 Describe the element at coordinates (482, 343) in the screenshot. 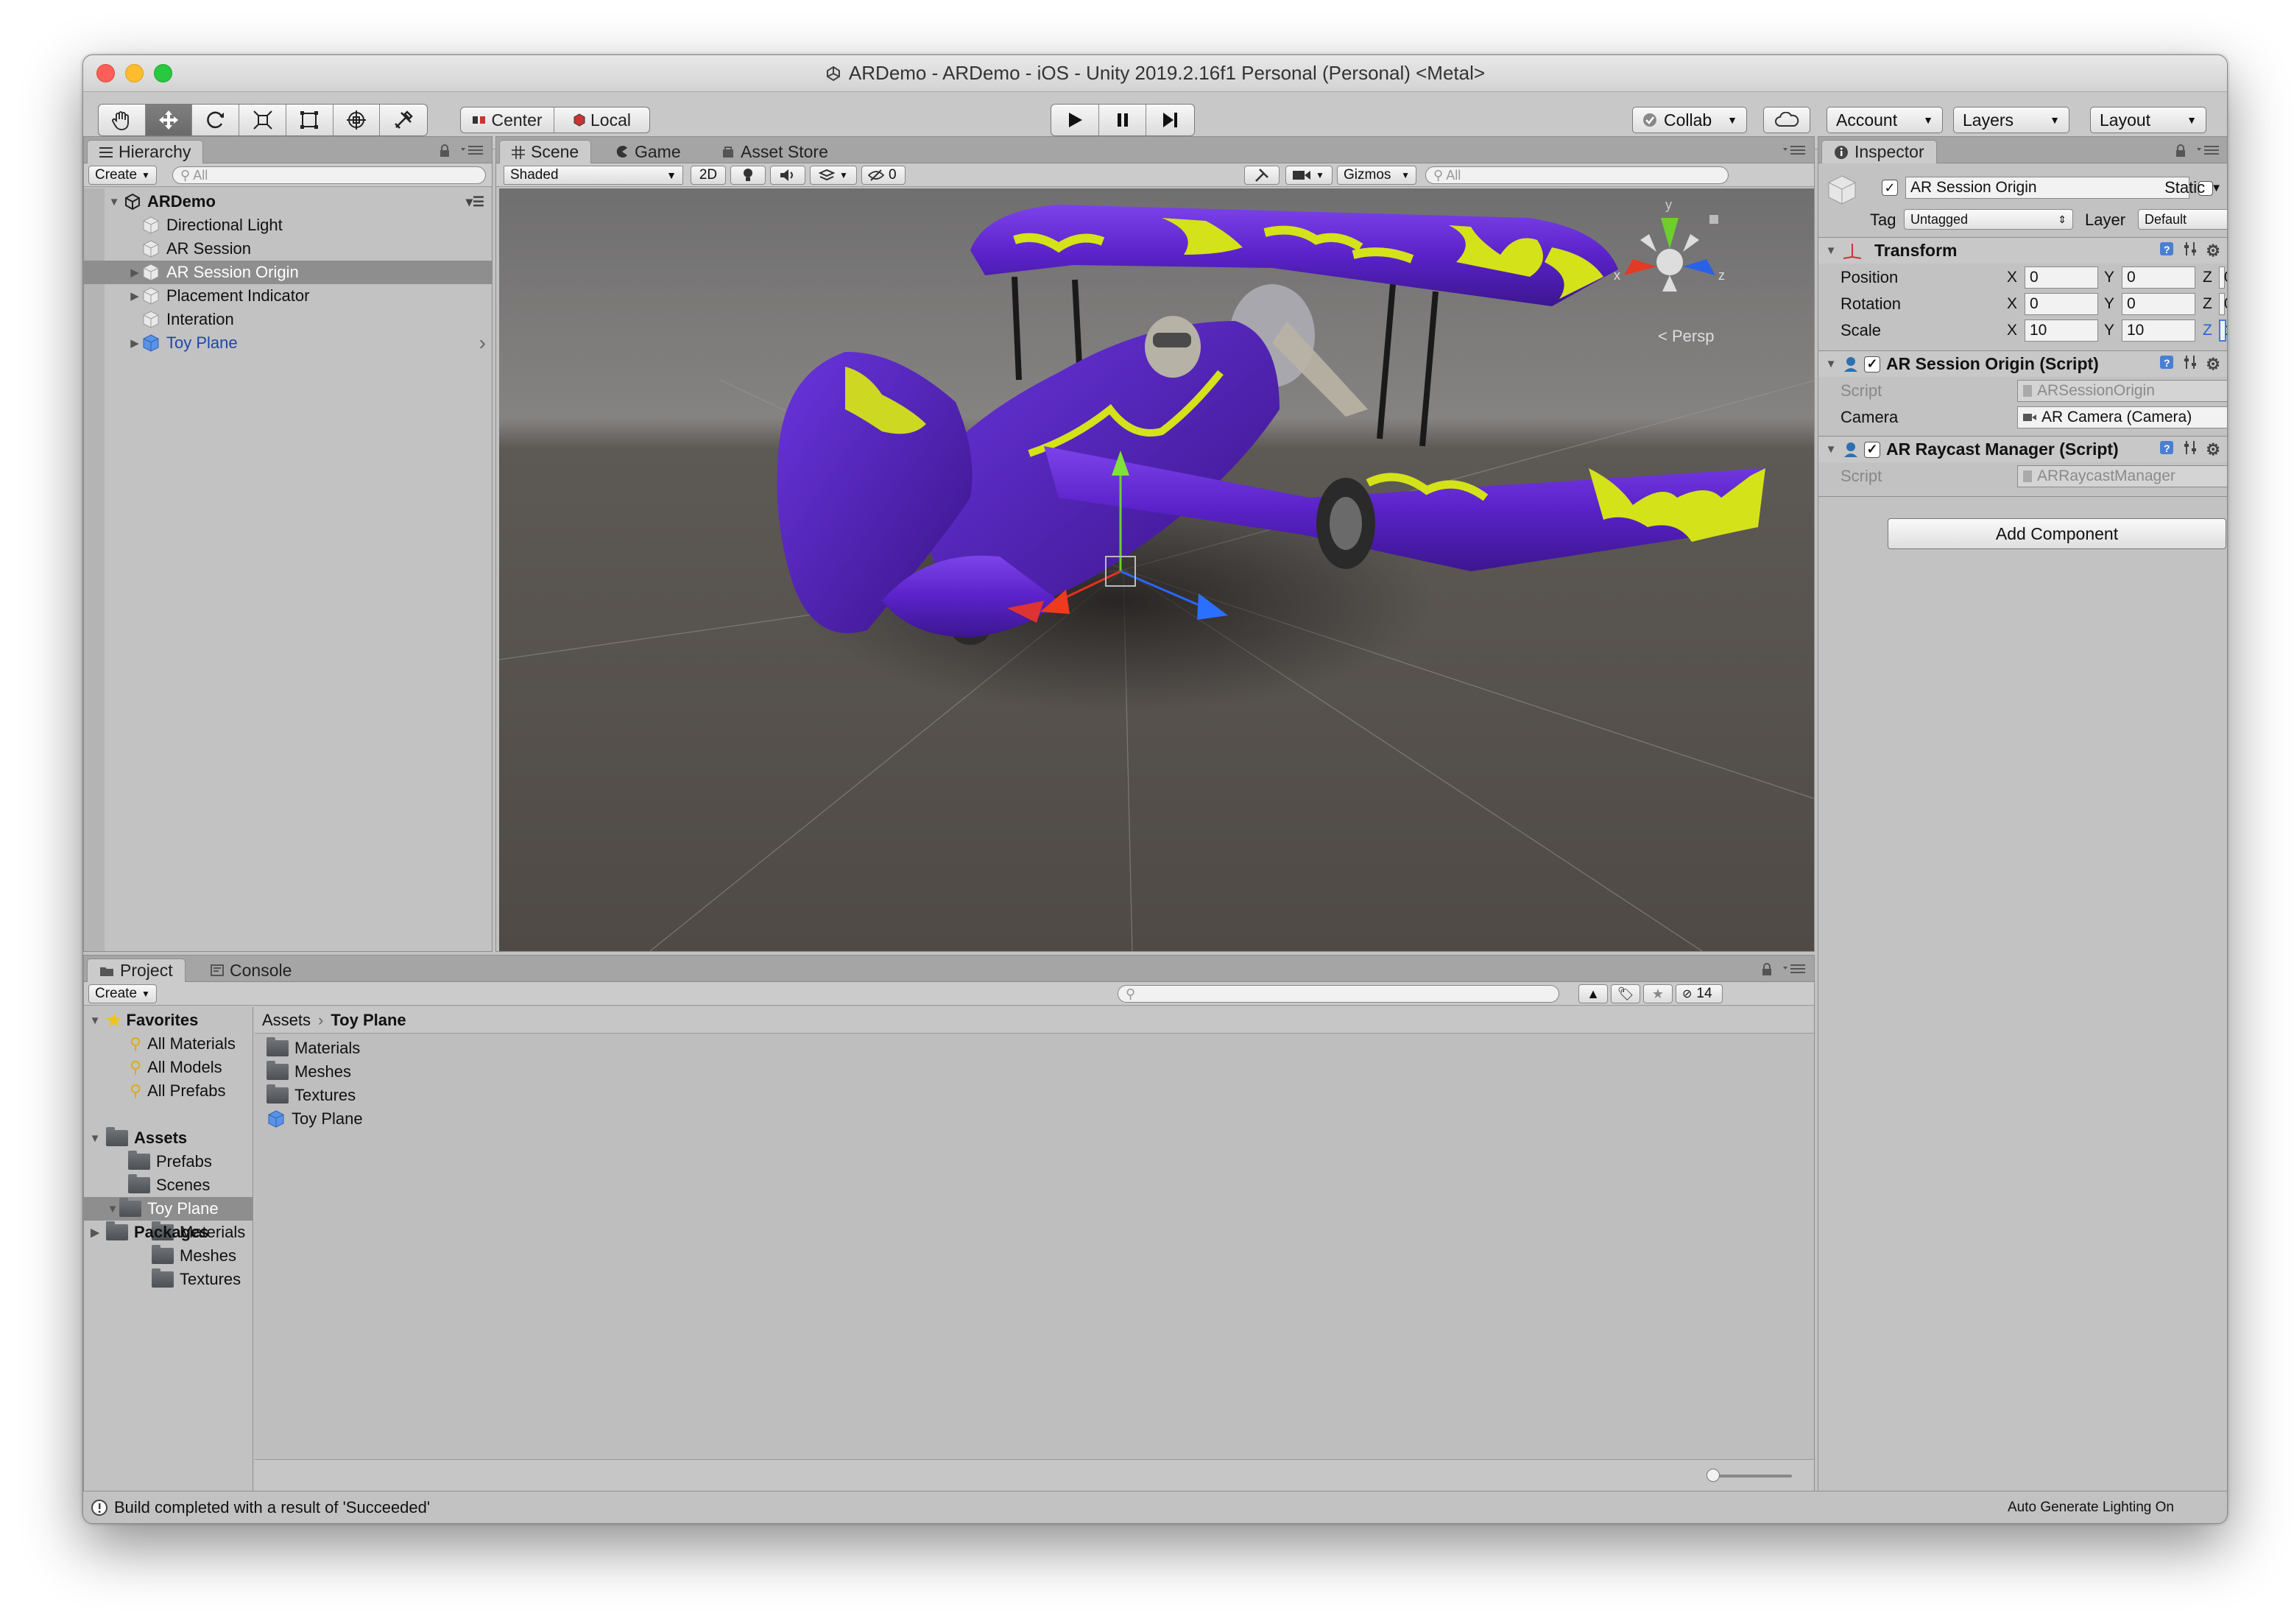

I see `open-prefab-chevron-icon: ›` at that location.